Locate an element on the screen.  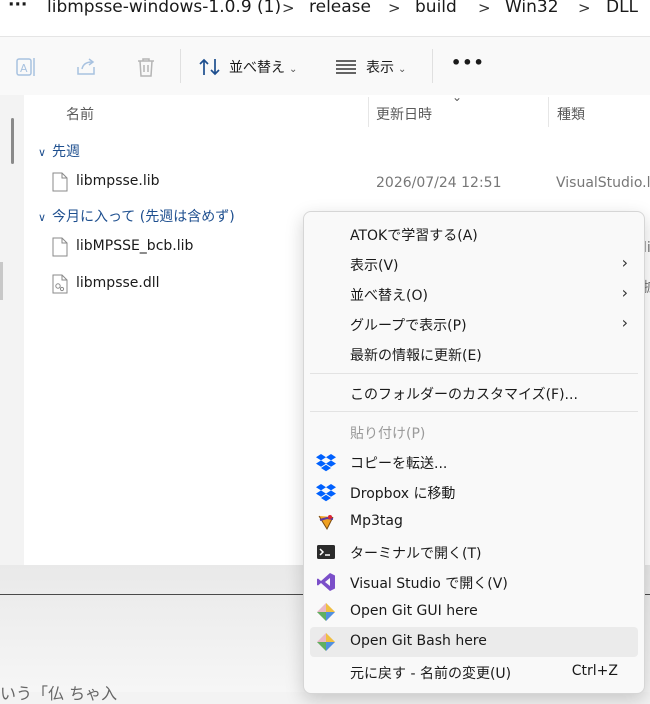
sort-icon is located at coordinates (209, 67).